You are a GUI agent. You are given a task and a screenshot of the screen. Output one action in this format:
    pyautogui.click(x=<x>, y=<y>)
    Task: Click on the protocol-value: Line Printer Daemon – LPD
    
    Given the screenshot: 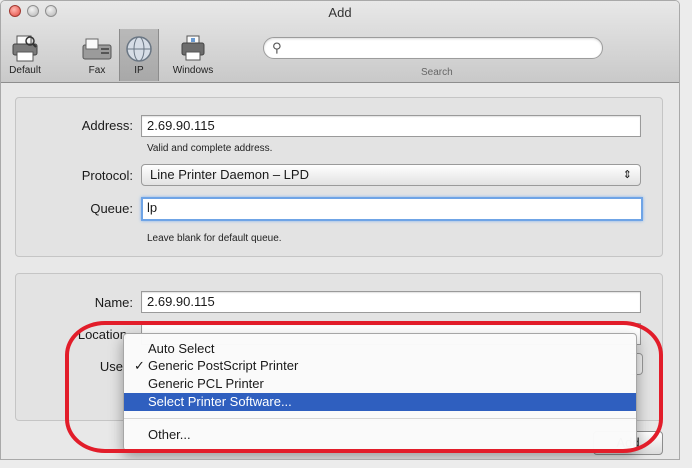 What is the action you would take?
    pyautogui.click(x=229, y=174)
    